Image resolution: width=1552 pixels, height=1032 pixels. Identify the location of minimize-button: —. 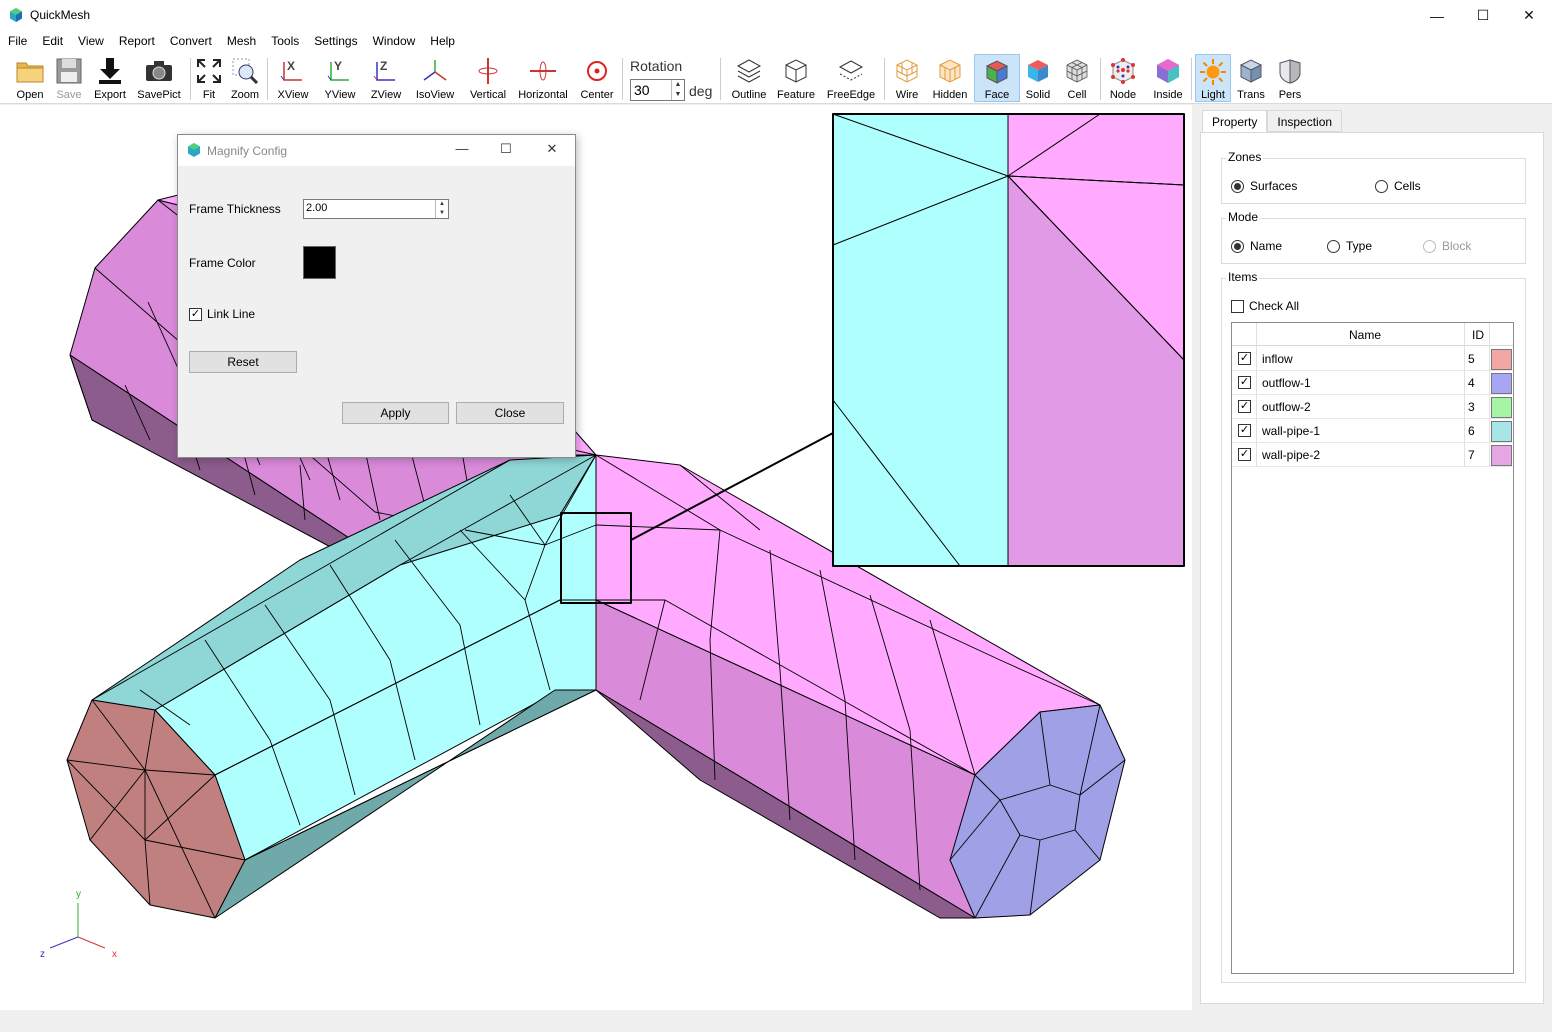
(1437, 15).